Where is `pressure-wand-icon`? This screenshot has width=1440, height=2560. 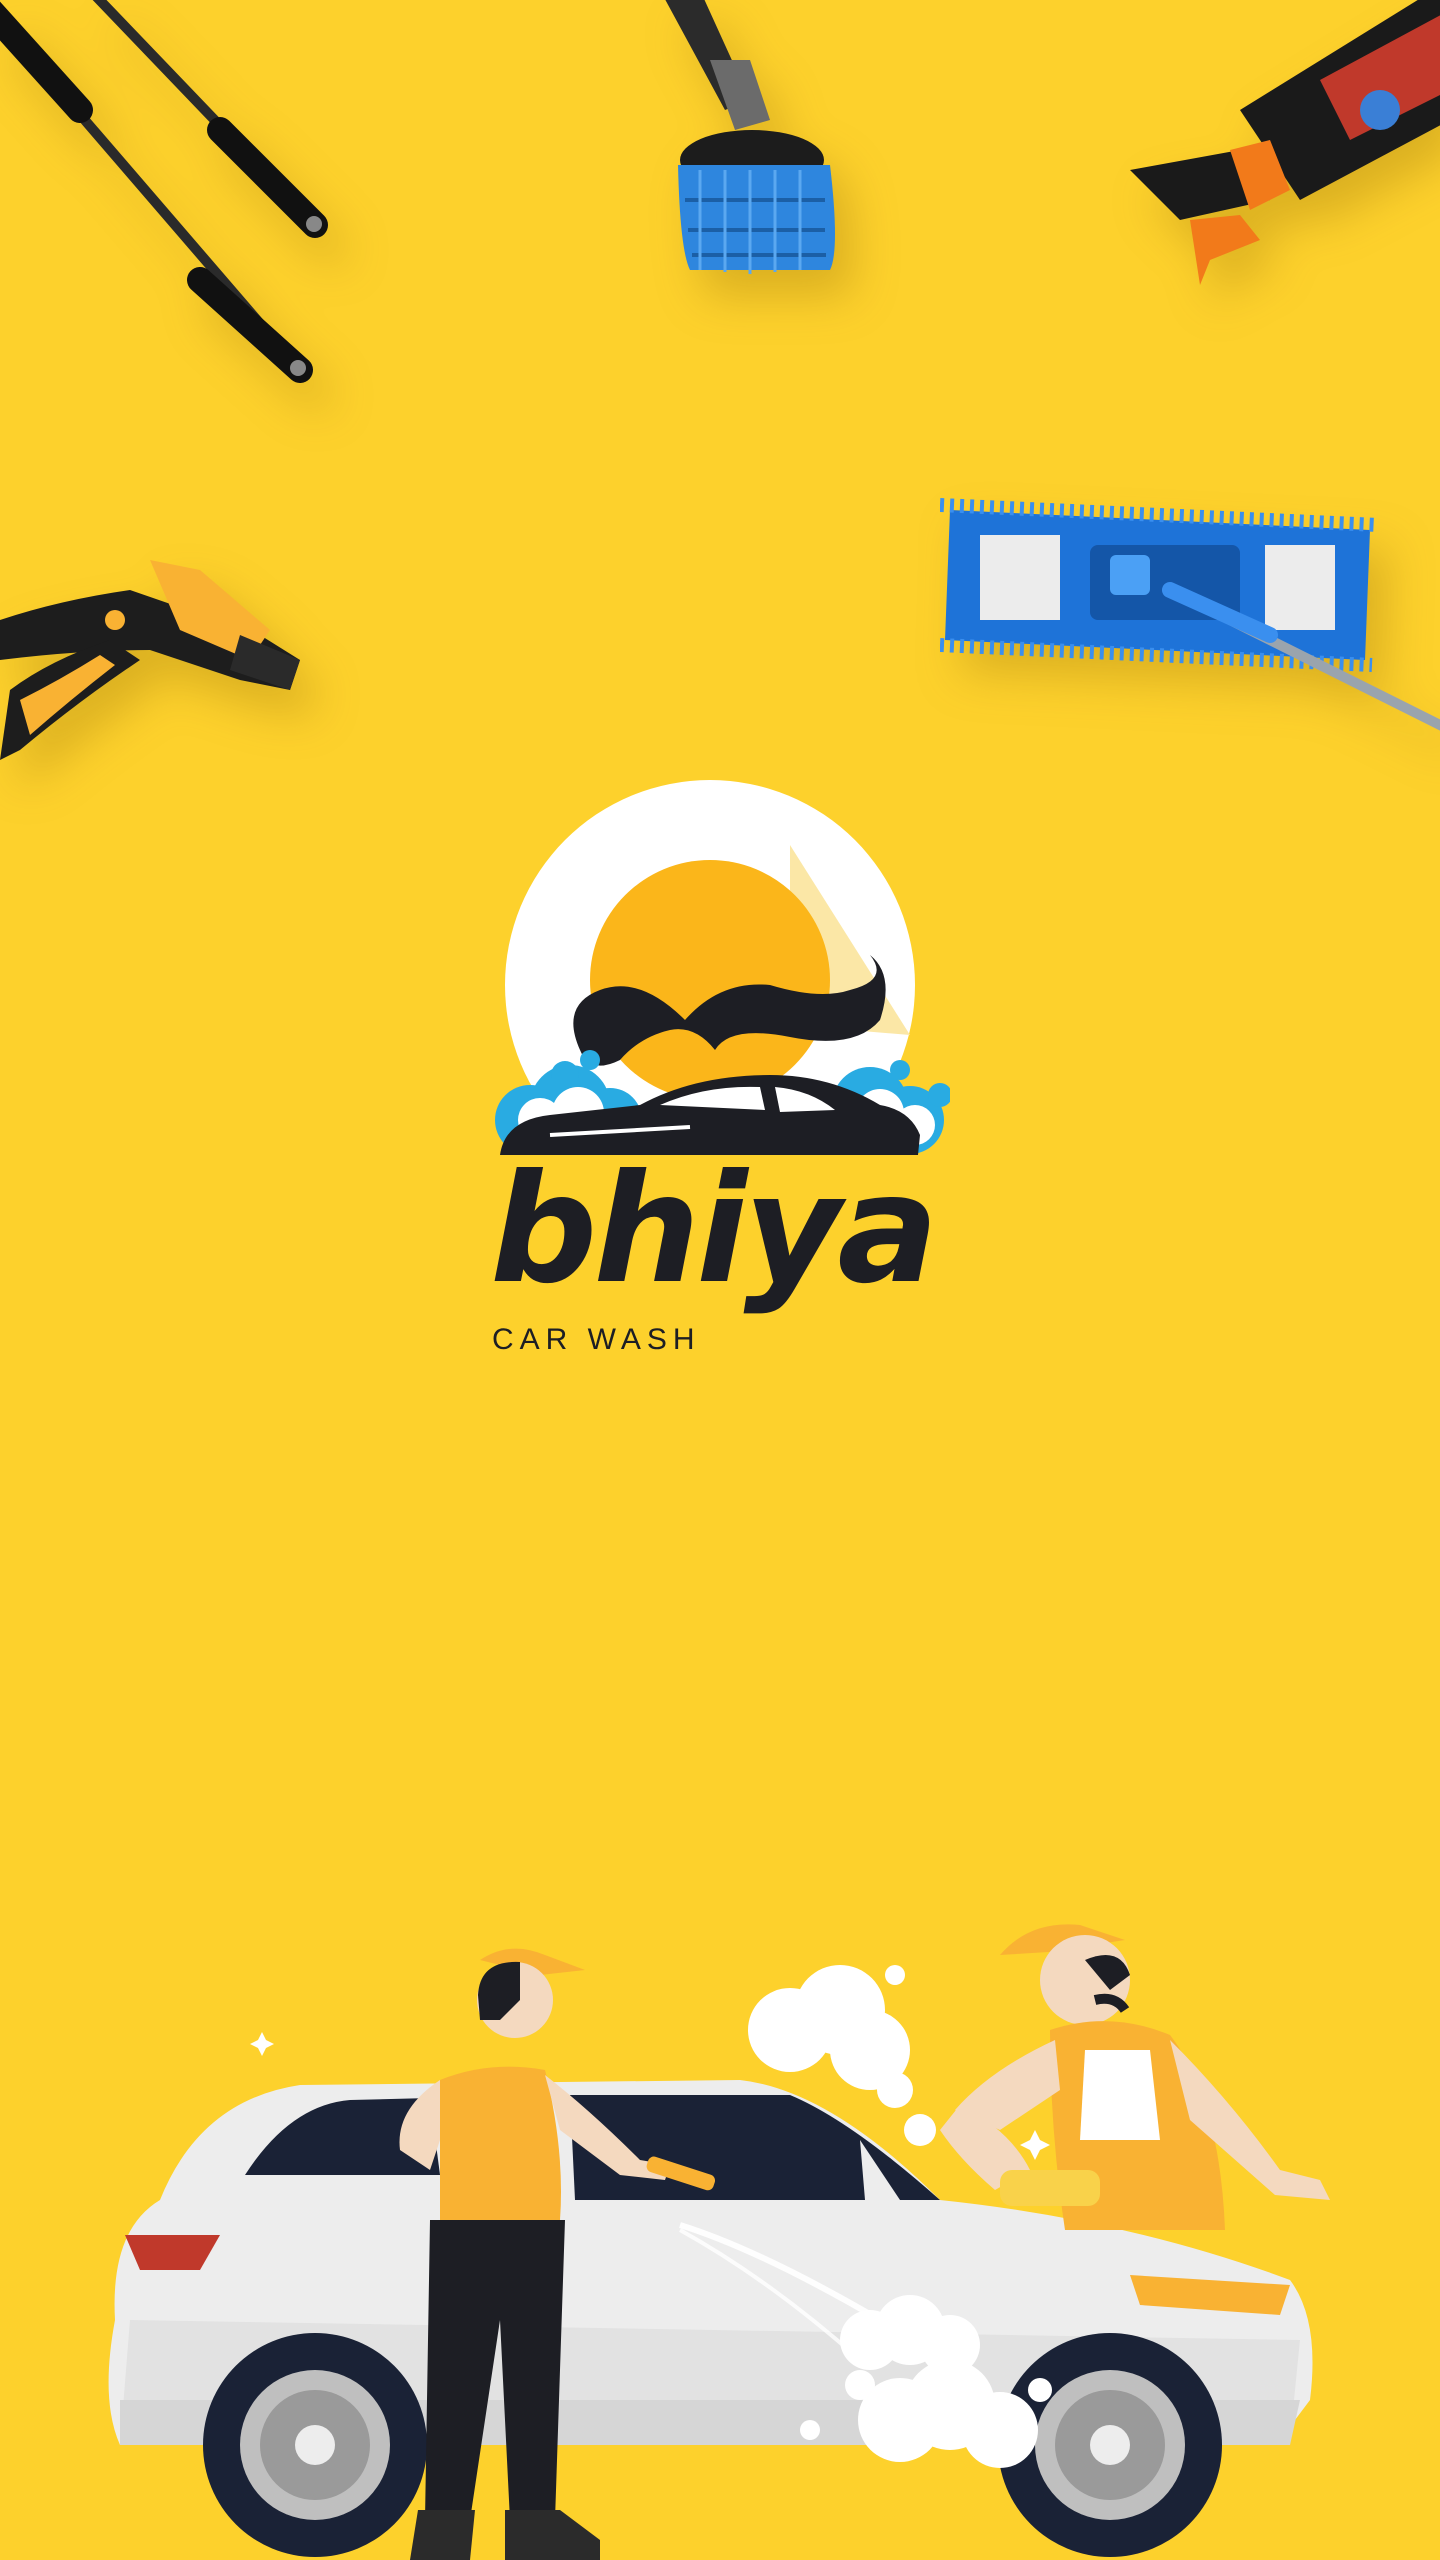
pressure-wand-icon is located at coordinates (170, 200).